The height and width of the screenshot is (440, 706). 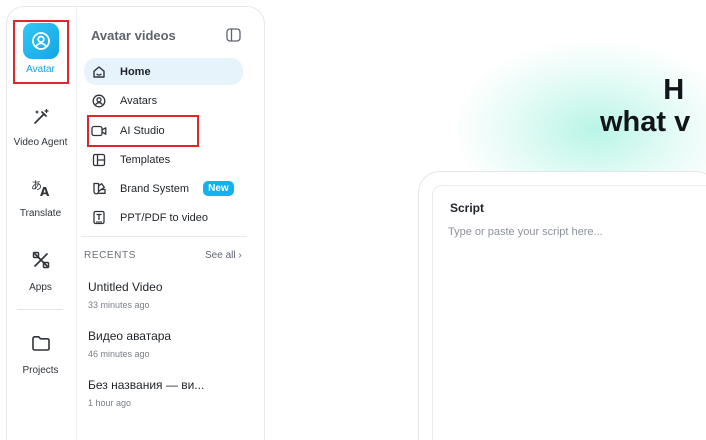 I want to click on rail-separator, so click(x=40, y=309).